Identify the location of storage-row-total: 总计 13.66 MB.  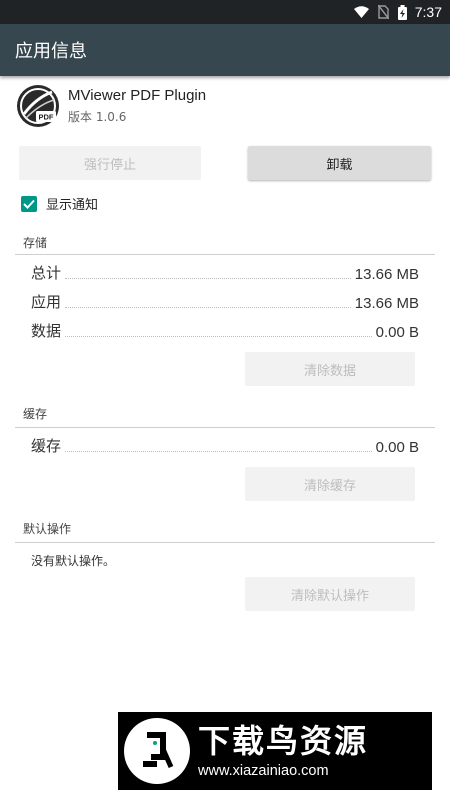
(225, 273).